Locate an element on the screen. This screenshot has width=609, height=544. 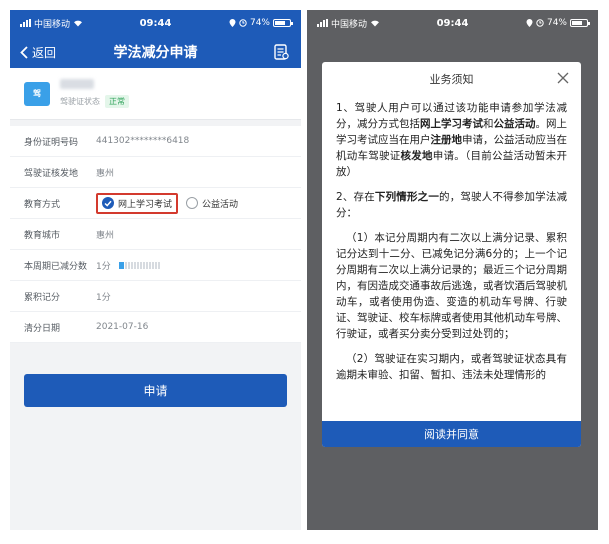
option-public-welfare: 公益活动 is located at coordinates (212, 203).